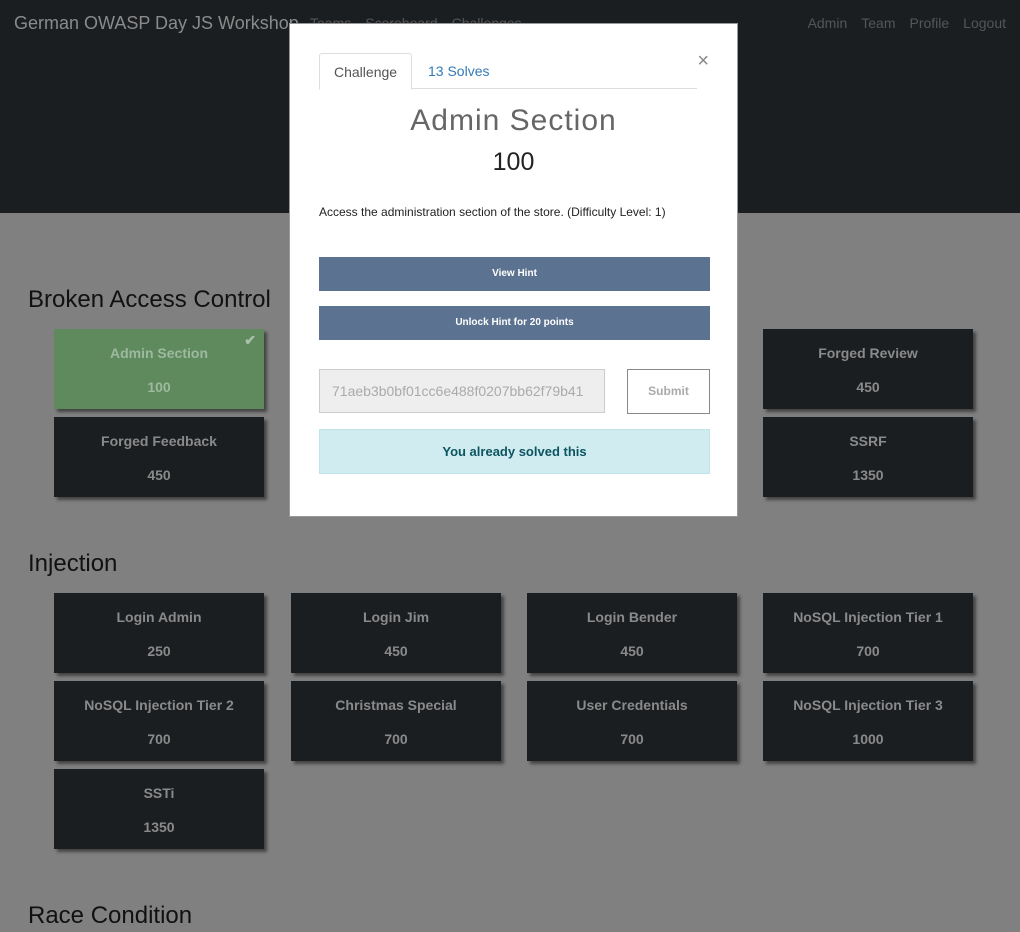  Describe the element at coordinates (110, 915) in the screenshot. I see `category-heading: Race Condition` at that location.